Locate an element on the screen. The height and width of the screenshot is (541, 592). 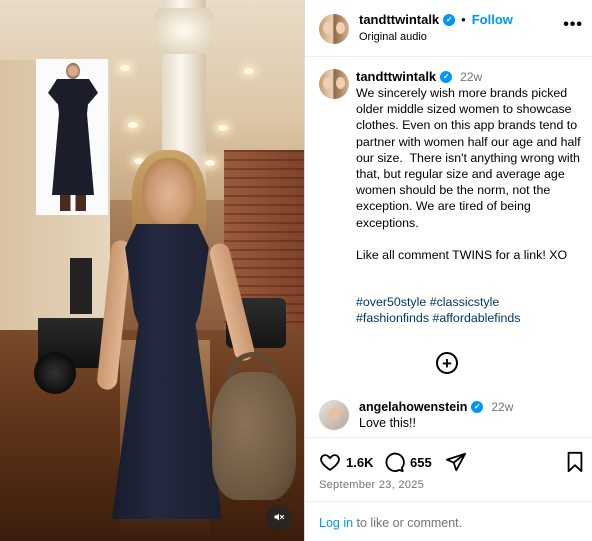
comment-button: 655 is located at coordinates (407, 462).